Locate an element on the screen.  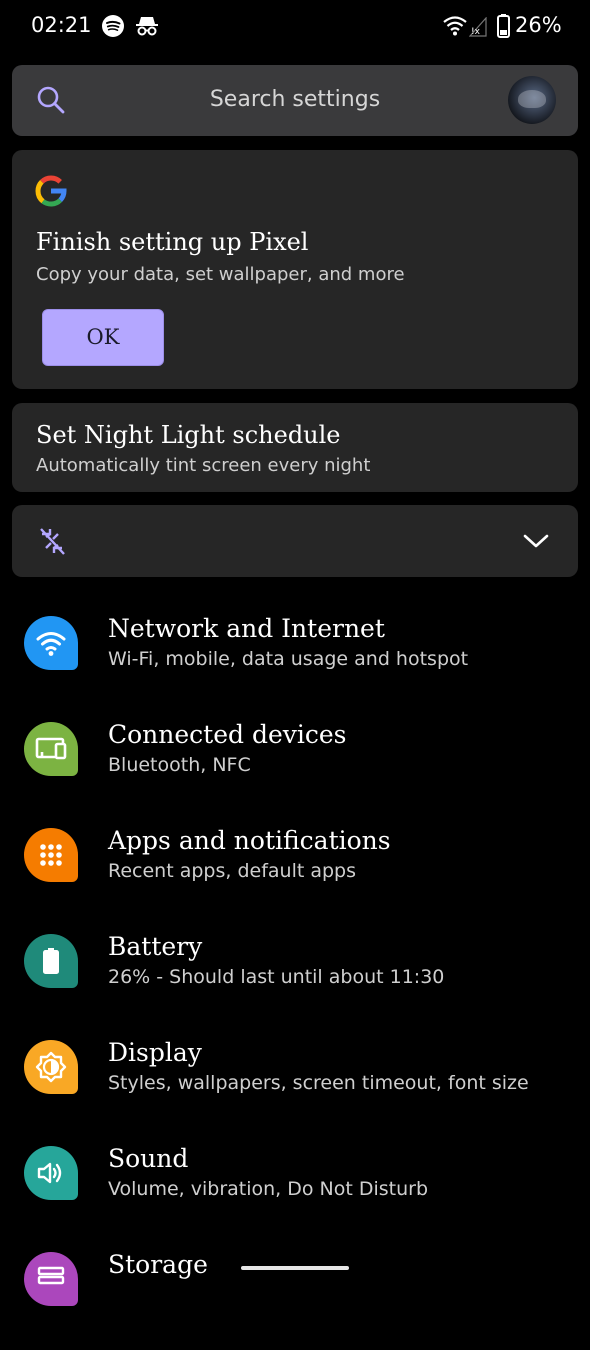
settings-item-sound: Sound Volume, vibration, Do Not Disturb is located at coordinates (295, 1194).